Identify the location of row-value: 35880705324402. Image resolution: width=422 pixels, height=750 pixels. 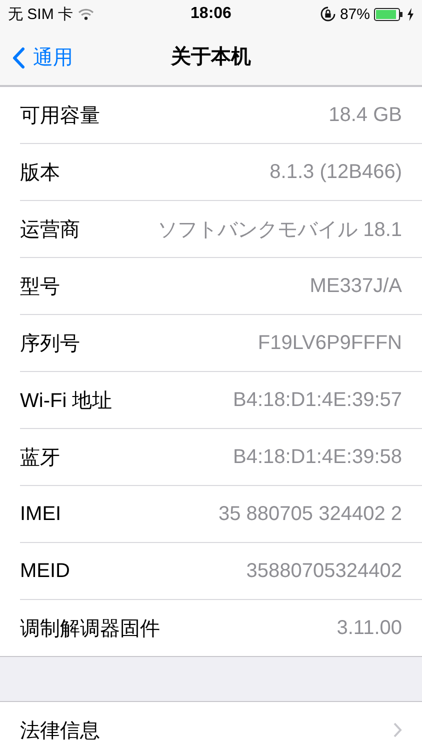
(324, 571).